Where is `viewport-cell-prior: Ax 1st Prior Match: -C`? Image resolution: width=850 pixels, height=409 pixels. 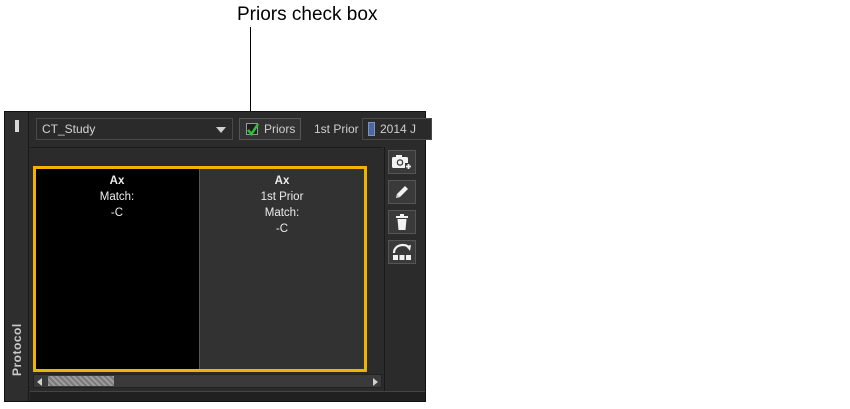
viewport-cell-prior: Ax 1st Prior Match: -C is located at coordinates (281, 269).